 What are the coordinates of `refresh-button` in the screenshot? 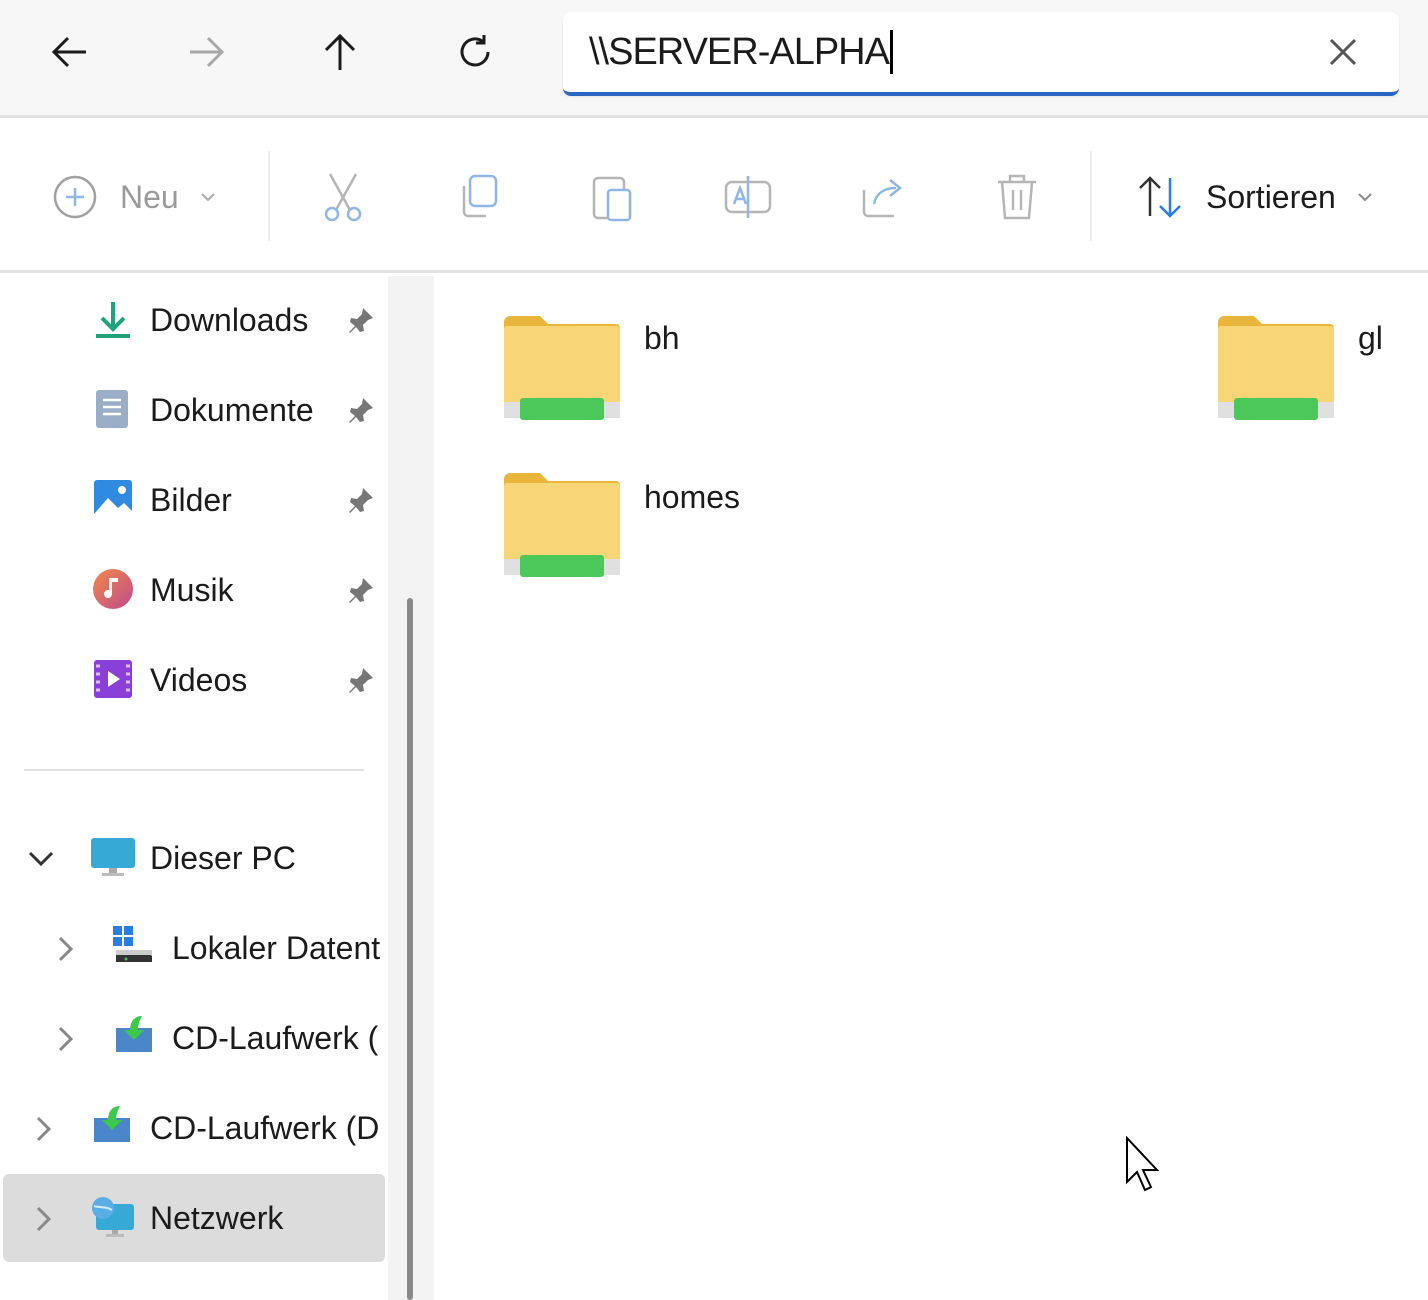 It's located at (475, 52).